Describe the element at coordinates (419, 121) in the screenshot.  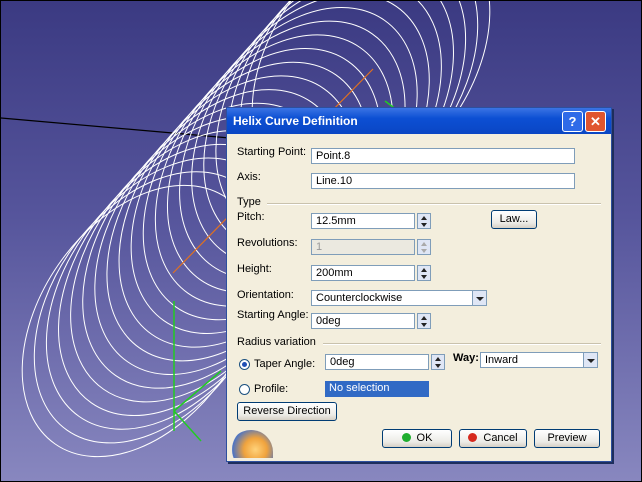
I see `dialog-titlebar: Helix Curve Definition ? ✕` at that location.